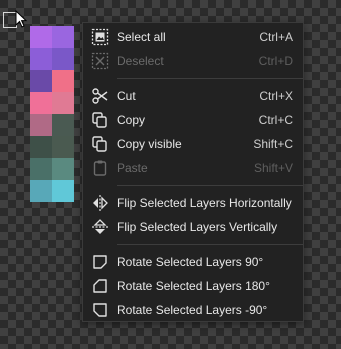 This screenshot has width=341, height=349. I want to click on menu-item-rotate-90: Rotate Selected Layers 90°, so click(193, 262).